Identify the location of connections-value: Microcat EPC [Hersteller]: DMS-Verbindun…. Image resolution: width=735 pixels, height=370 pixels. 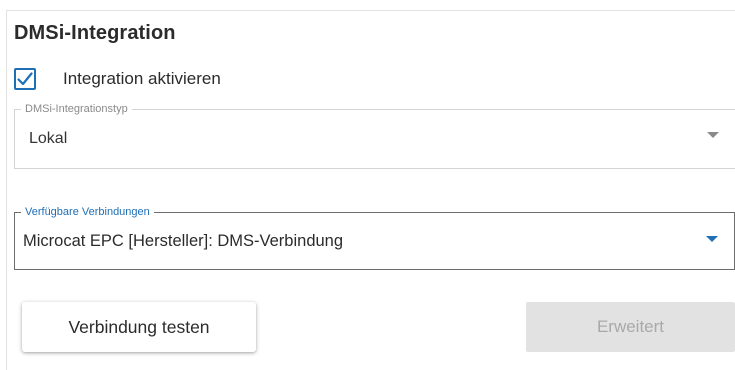
(183, 241).